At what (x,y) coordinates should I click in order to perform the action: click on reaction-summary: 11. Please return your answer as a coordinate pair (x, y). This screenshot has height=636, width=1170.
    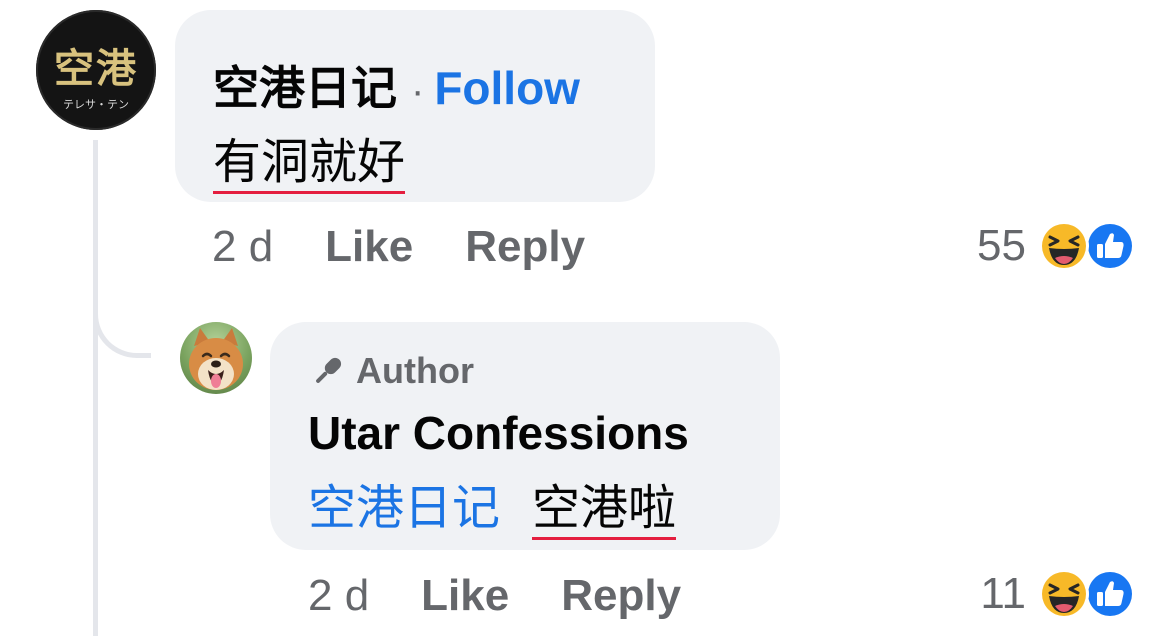
    Looking at the image, I should click on (1058, 594).